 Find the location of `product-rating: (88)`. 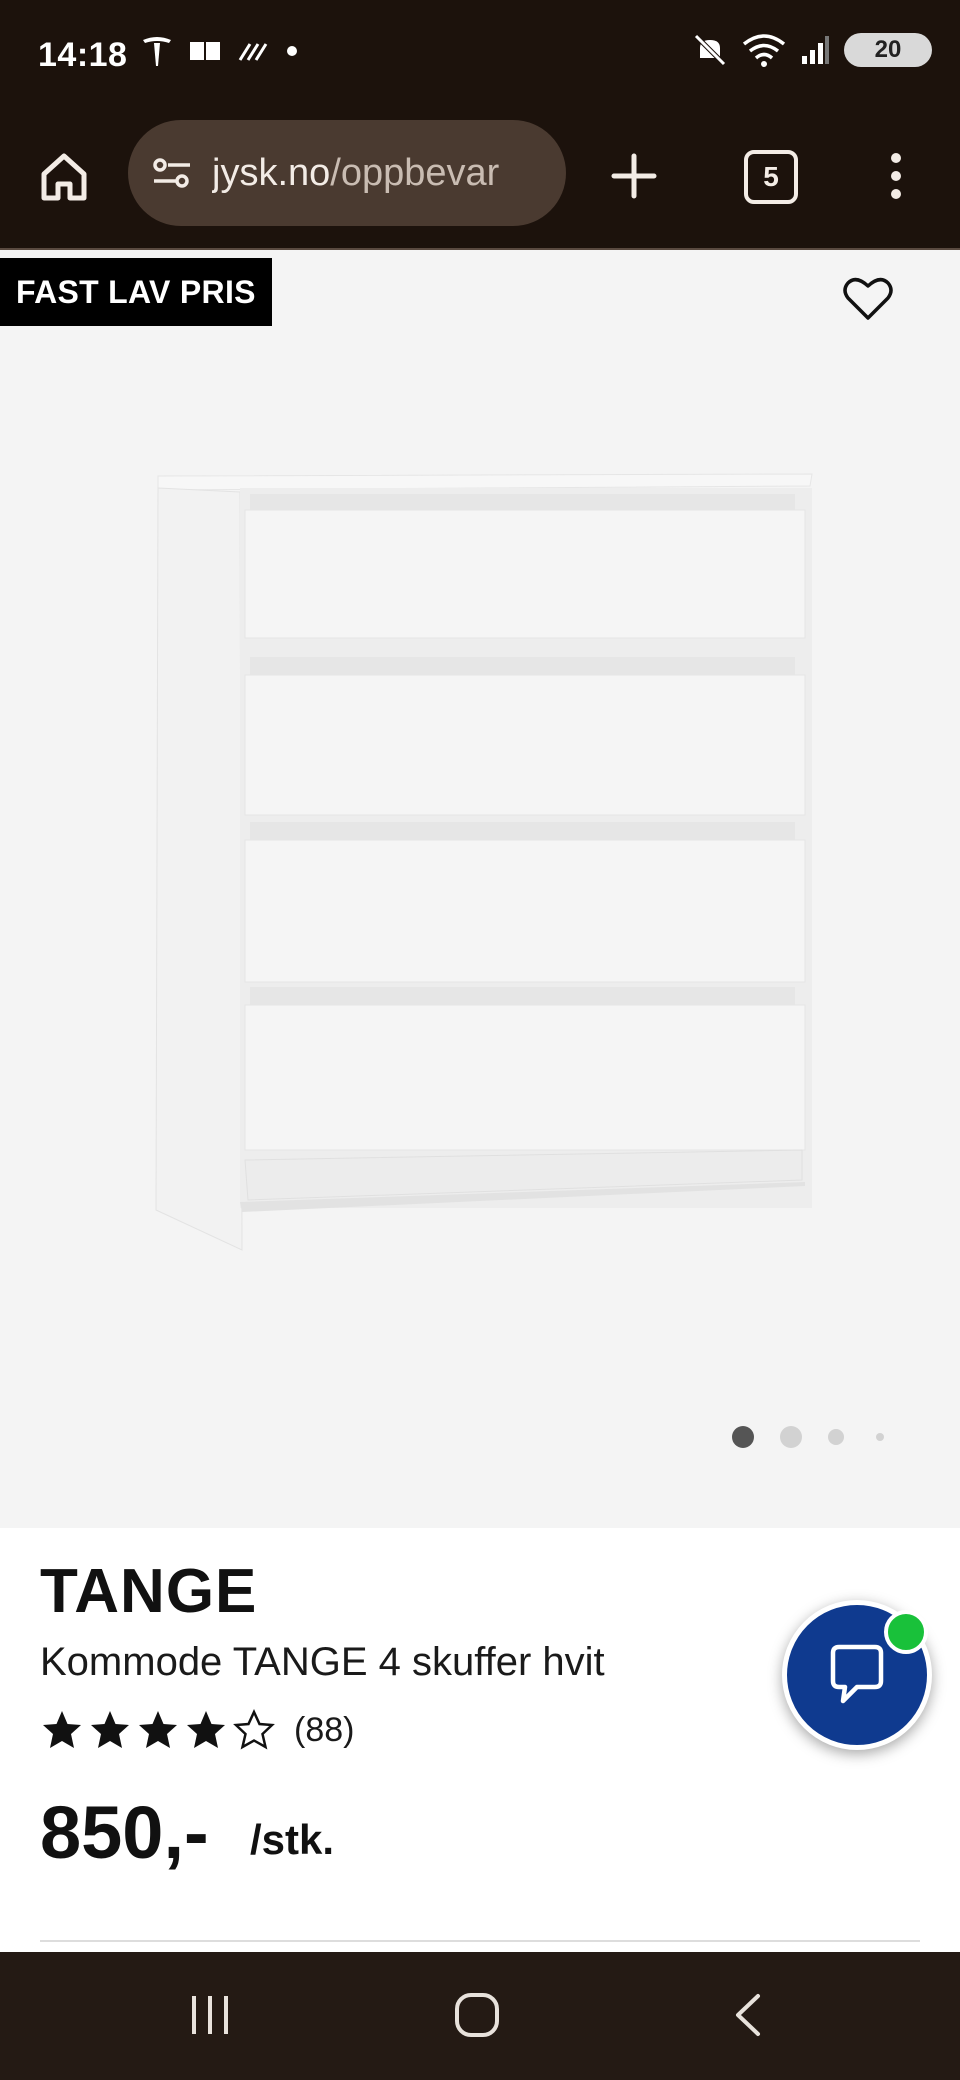

product-rating: (88) is located at coordinates (197, 1730).